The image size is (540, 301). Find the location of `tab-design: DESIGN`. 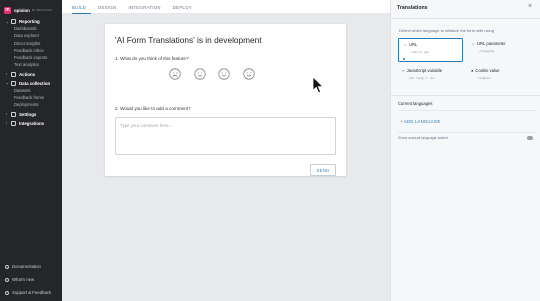

tab-design: DESIGN is located at coordinates (109, 7).